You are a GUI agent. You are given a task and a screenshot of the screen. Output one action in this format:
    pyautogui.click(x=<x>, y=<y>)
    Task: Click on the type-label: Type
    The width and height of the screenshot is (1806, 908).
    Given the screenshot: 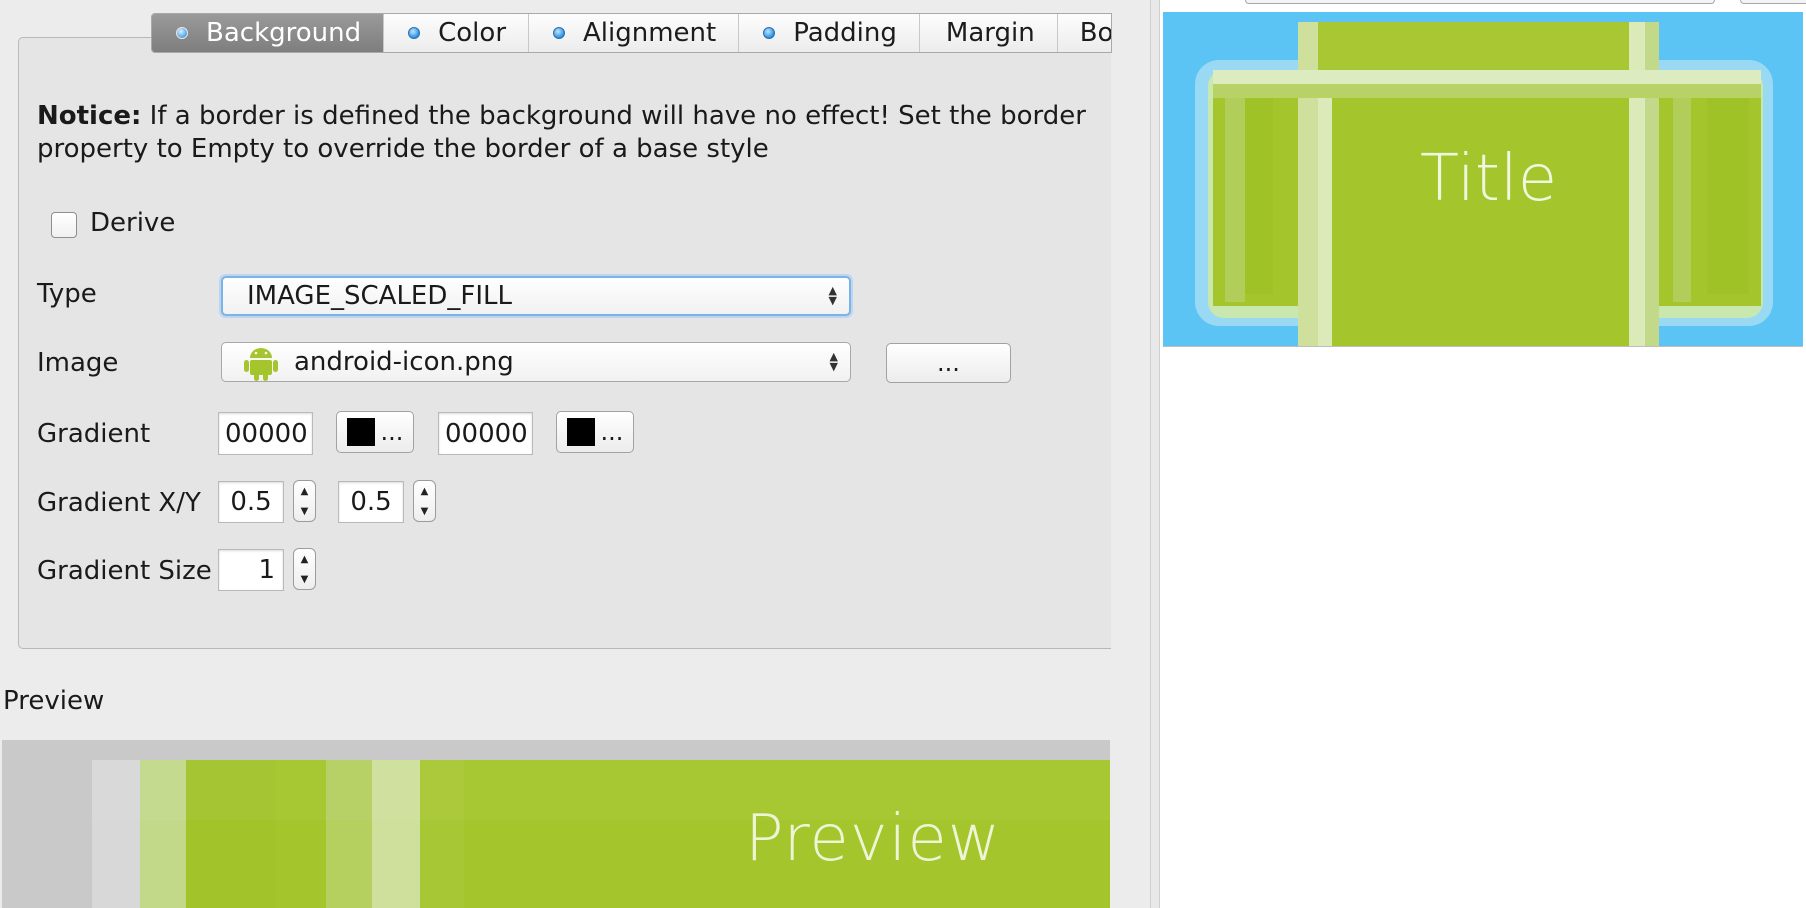 What is the action you would take?
    pyautogui.click(x=67, y=294)
    